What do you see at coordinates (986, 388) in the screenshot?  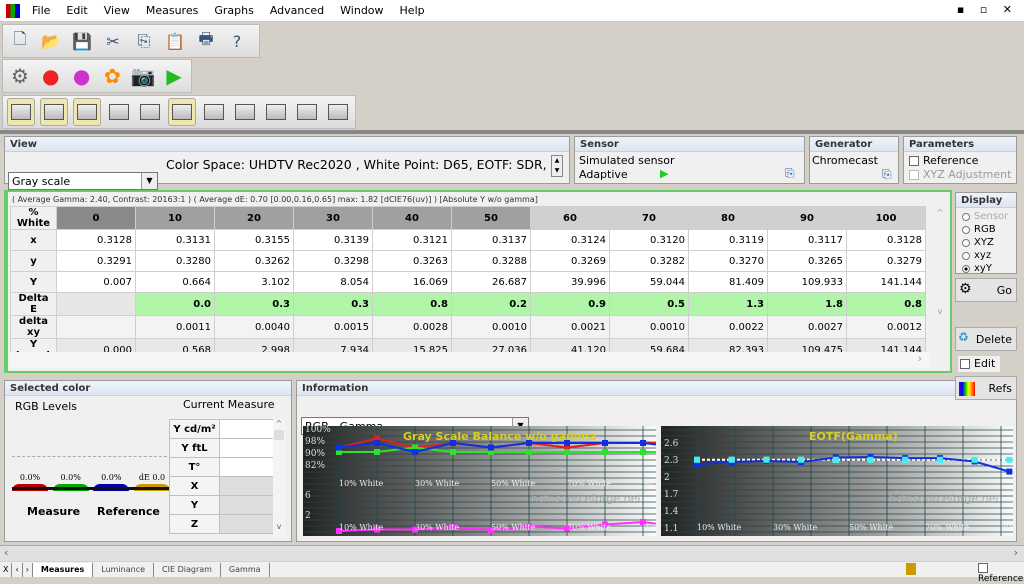 I see `refs-button: Refs` at bounding box center [986, 388].